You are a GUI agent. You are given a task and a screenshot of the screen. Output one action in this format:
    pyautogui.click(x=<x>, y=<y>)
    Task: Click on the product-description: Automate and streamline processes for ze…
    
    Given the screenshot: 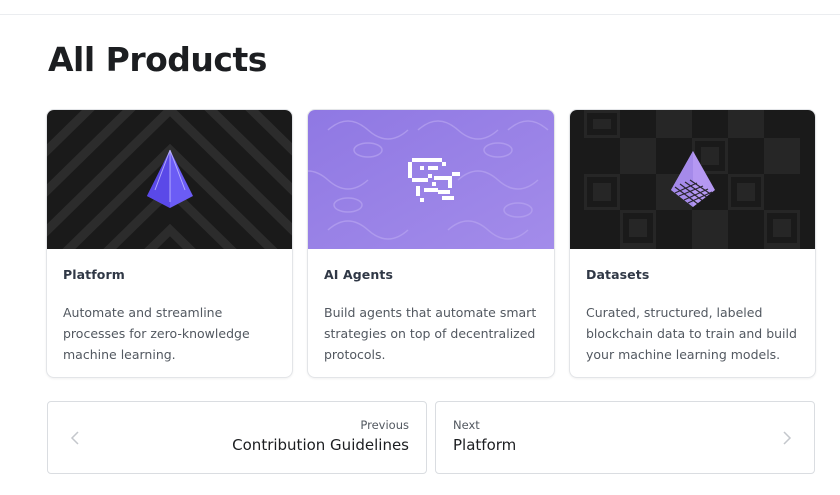 What is the action you would take?
    pyautogui.click(x=156, y=333)
    